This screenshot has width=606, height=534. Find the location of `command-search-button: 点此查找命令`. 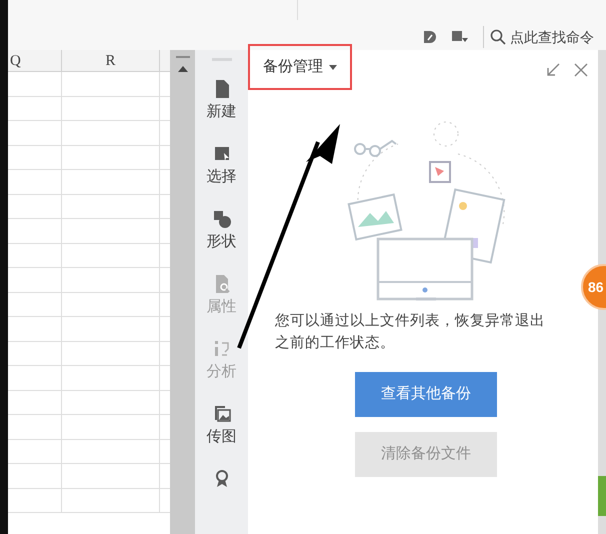

command-search-button: 点此查找命令 is located at coordinates (542, 37).